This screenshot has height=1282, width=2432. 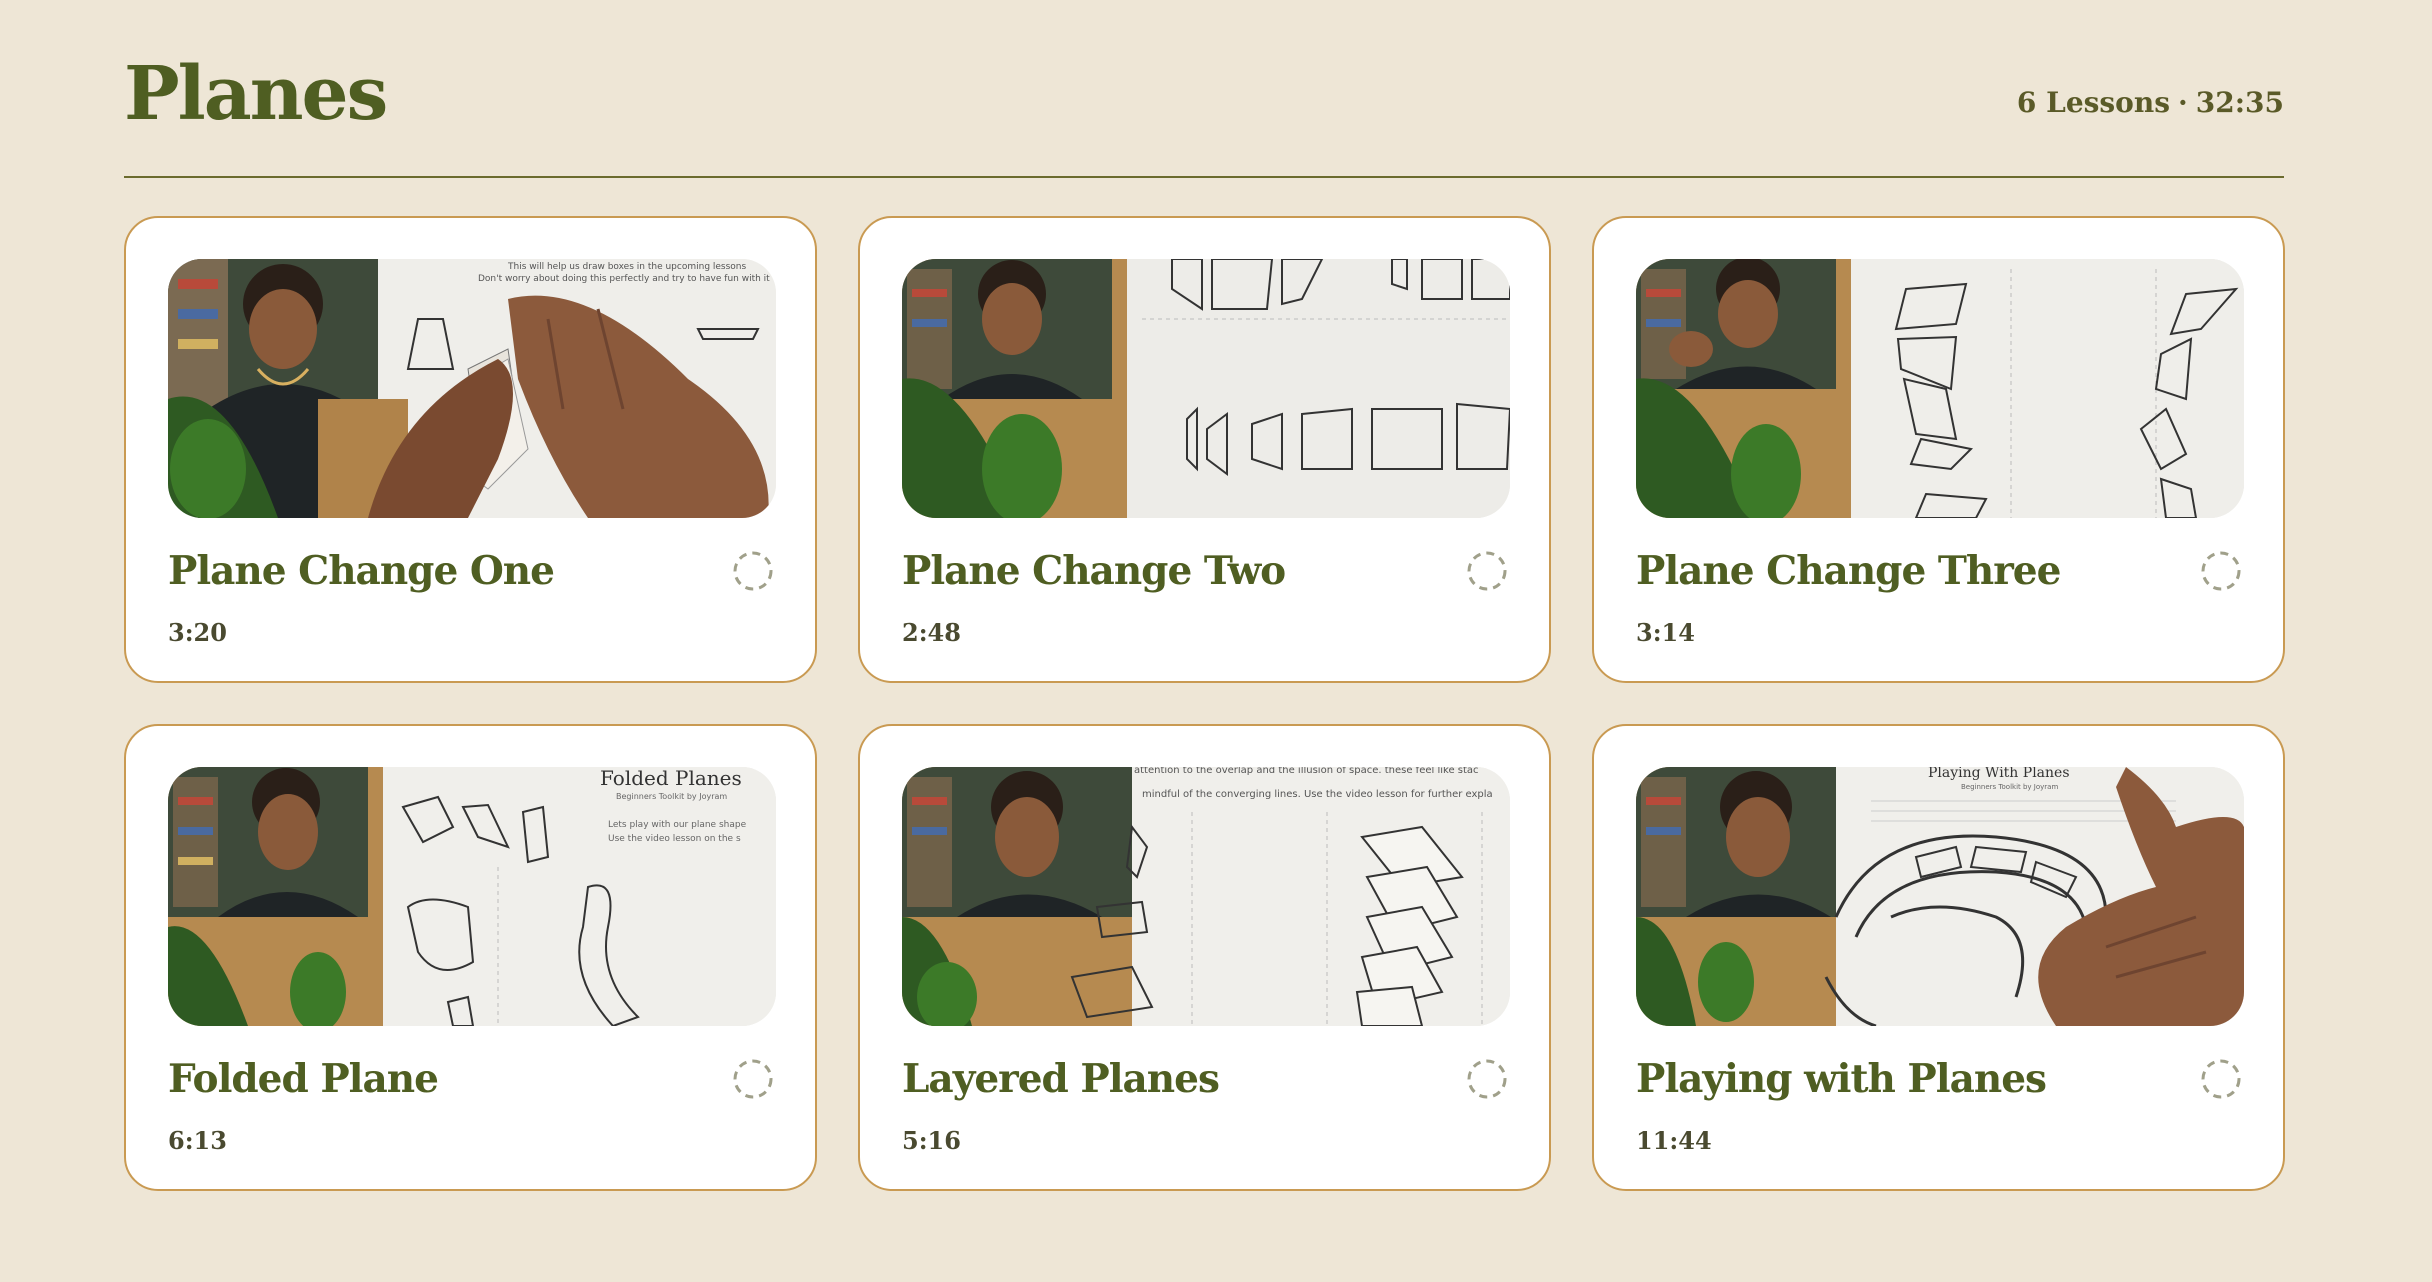 What do you see at coordinates (931, 1140) in the screenshot?
I see `lesson-duration: 5:16` at bounding box center [931, 1140].